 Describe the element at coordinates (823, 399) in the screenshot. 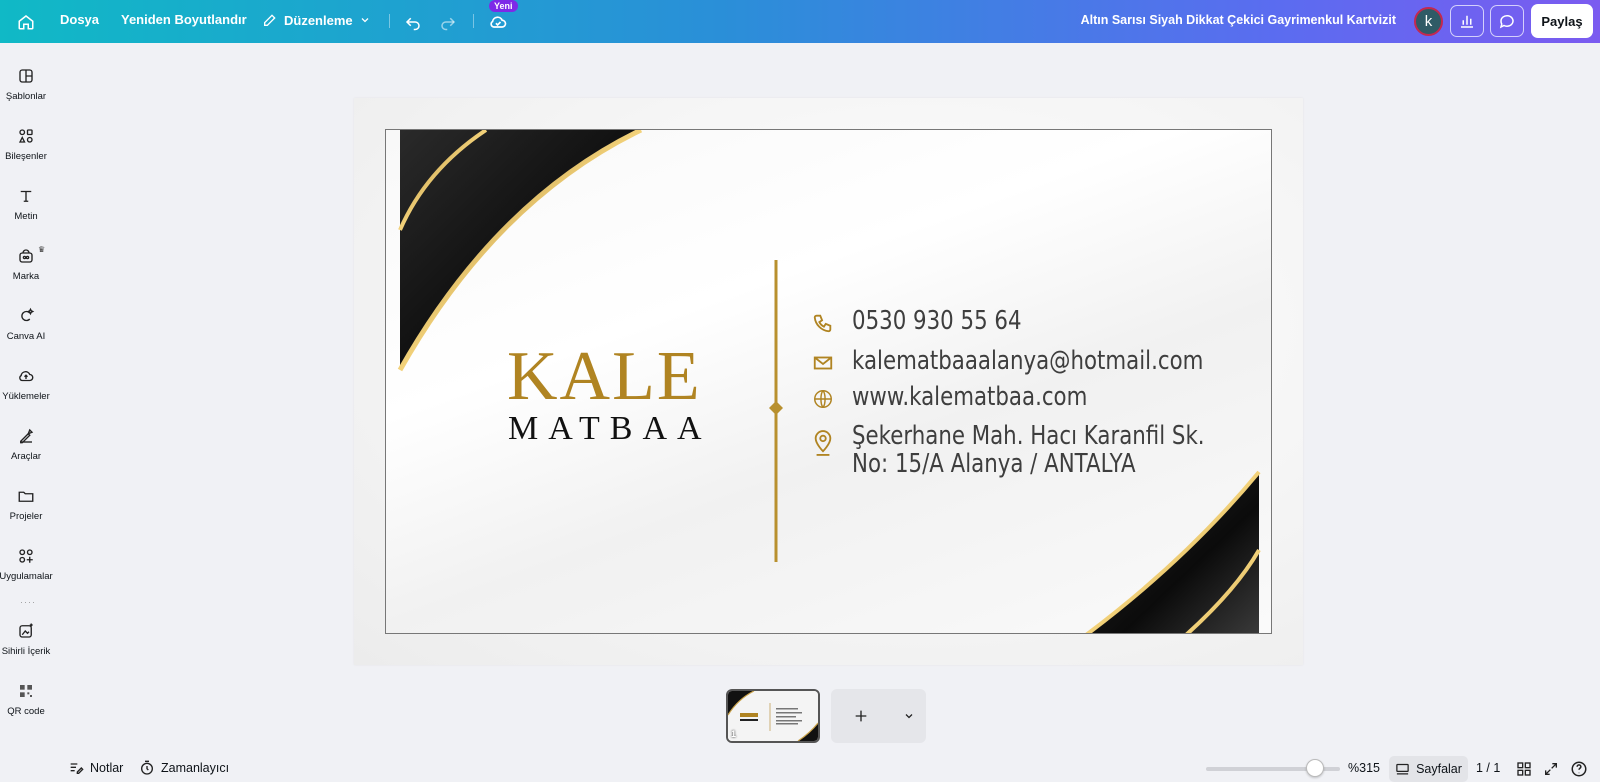

I see `globe-icon` at that location.